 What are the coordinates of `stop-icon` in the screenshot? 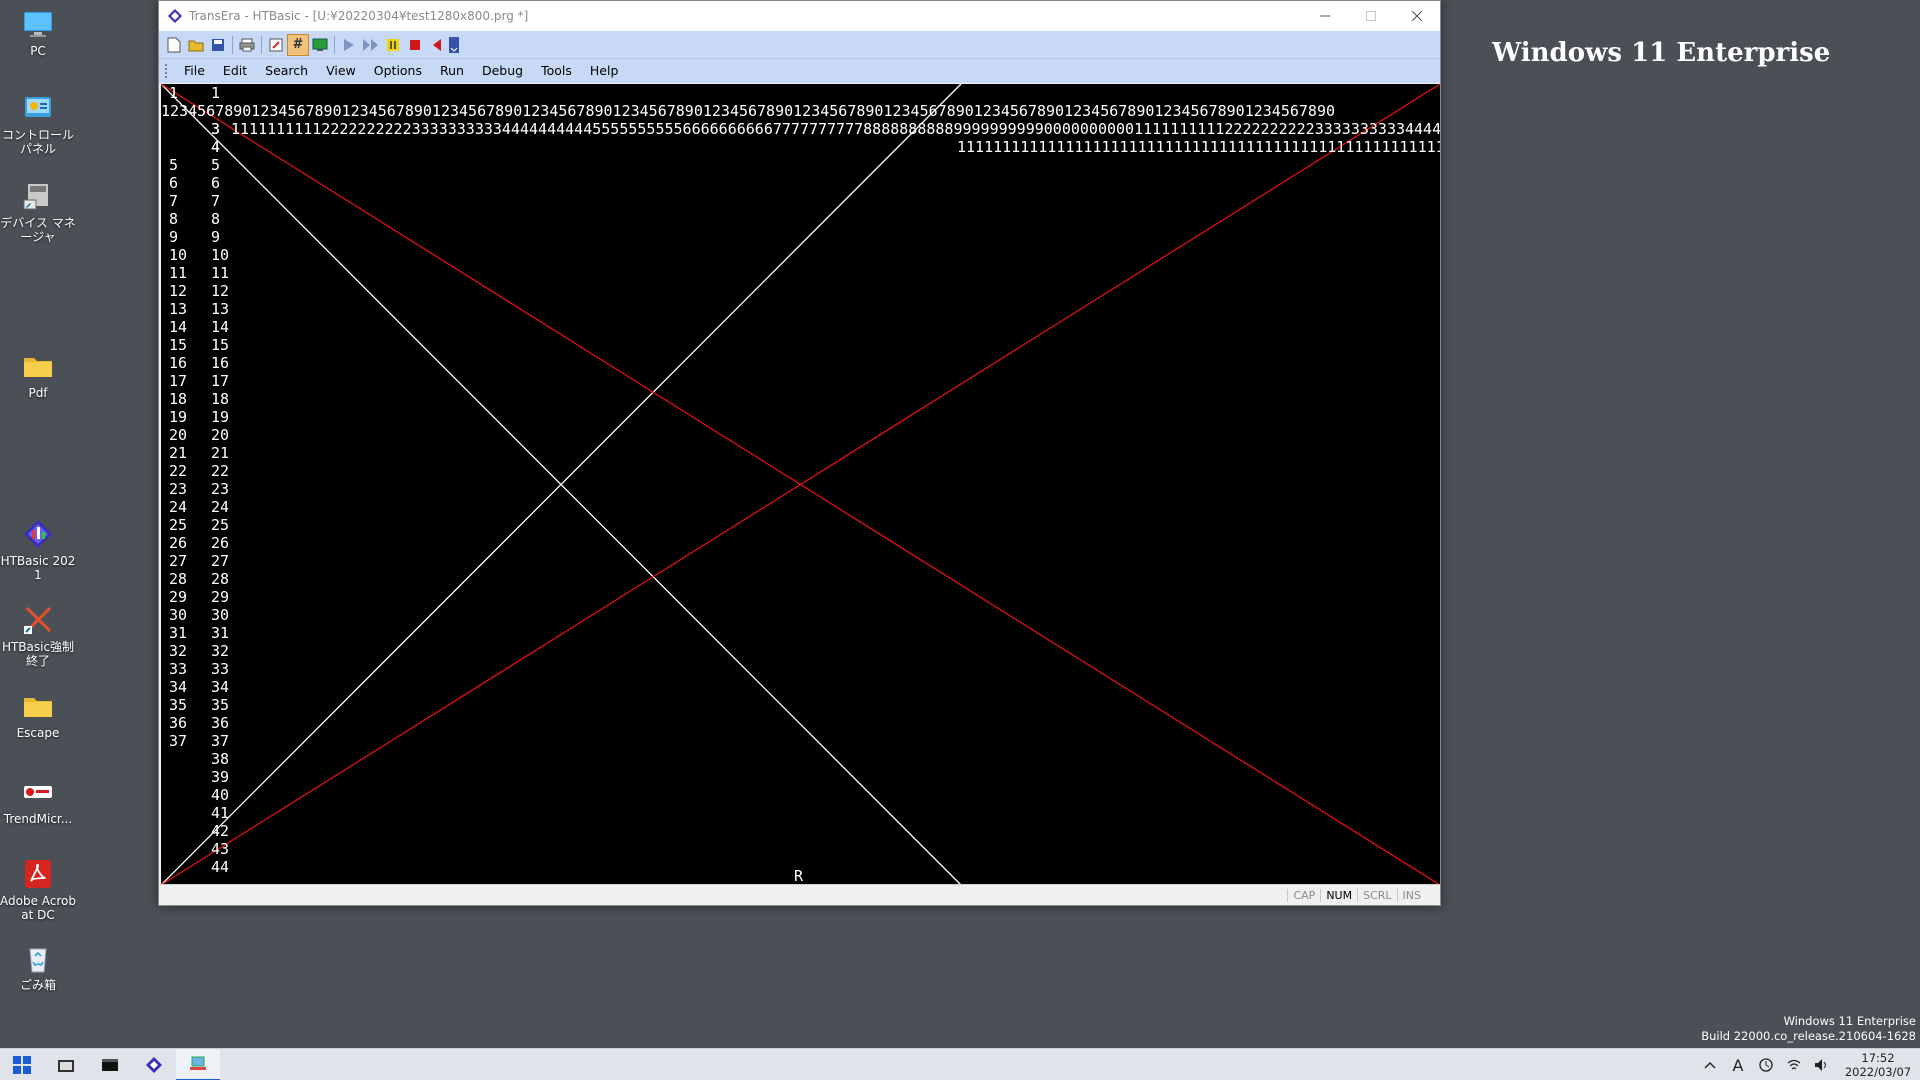 It's located at (415, 44).